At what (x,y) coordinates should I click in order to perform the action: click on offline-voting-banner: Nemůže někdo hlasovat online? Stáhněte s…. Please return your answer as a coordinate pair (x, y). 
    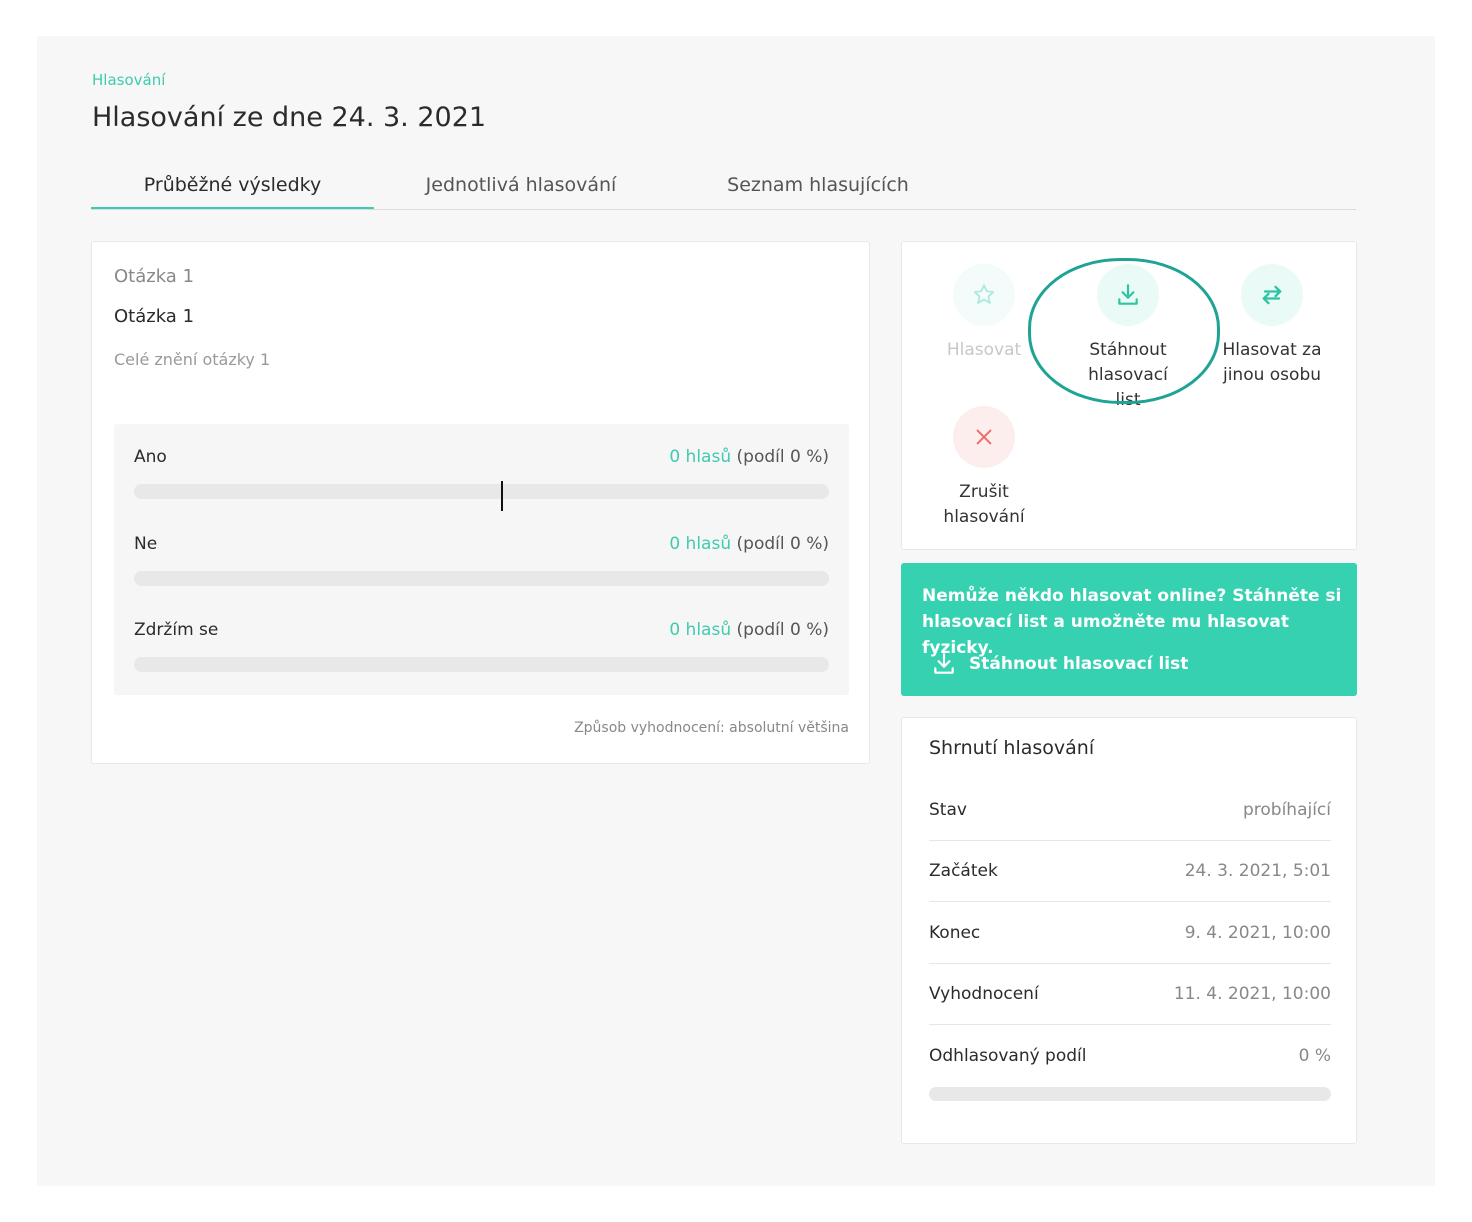
    Looking at the image, I should click on (1129, 629).